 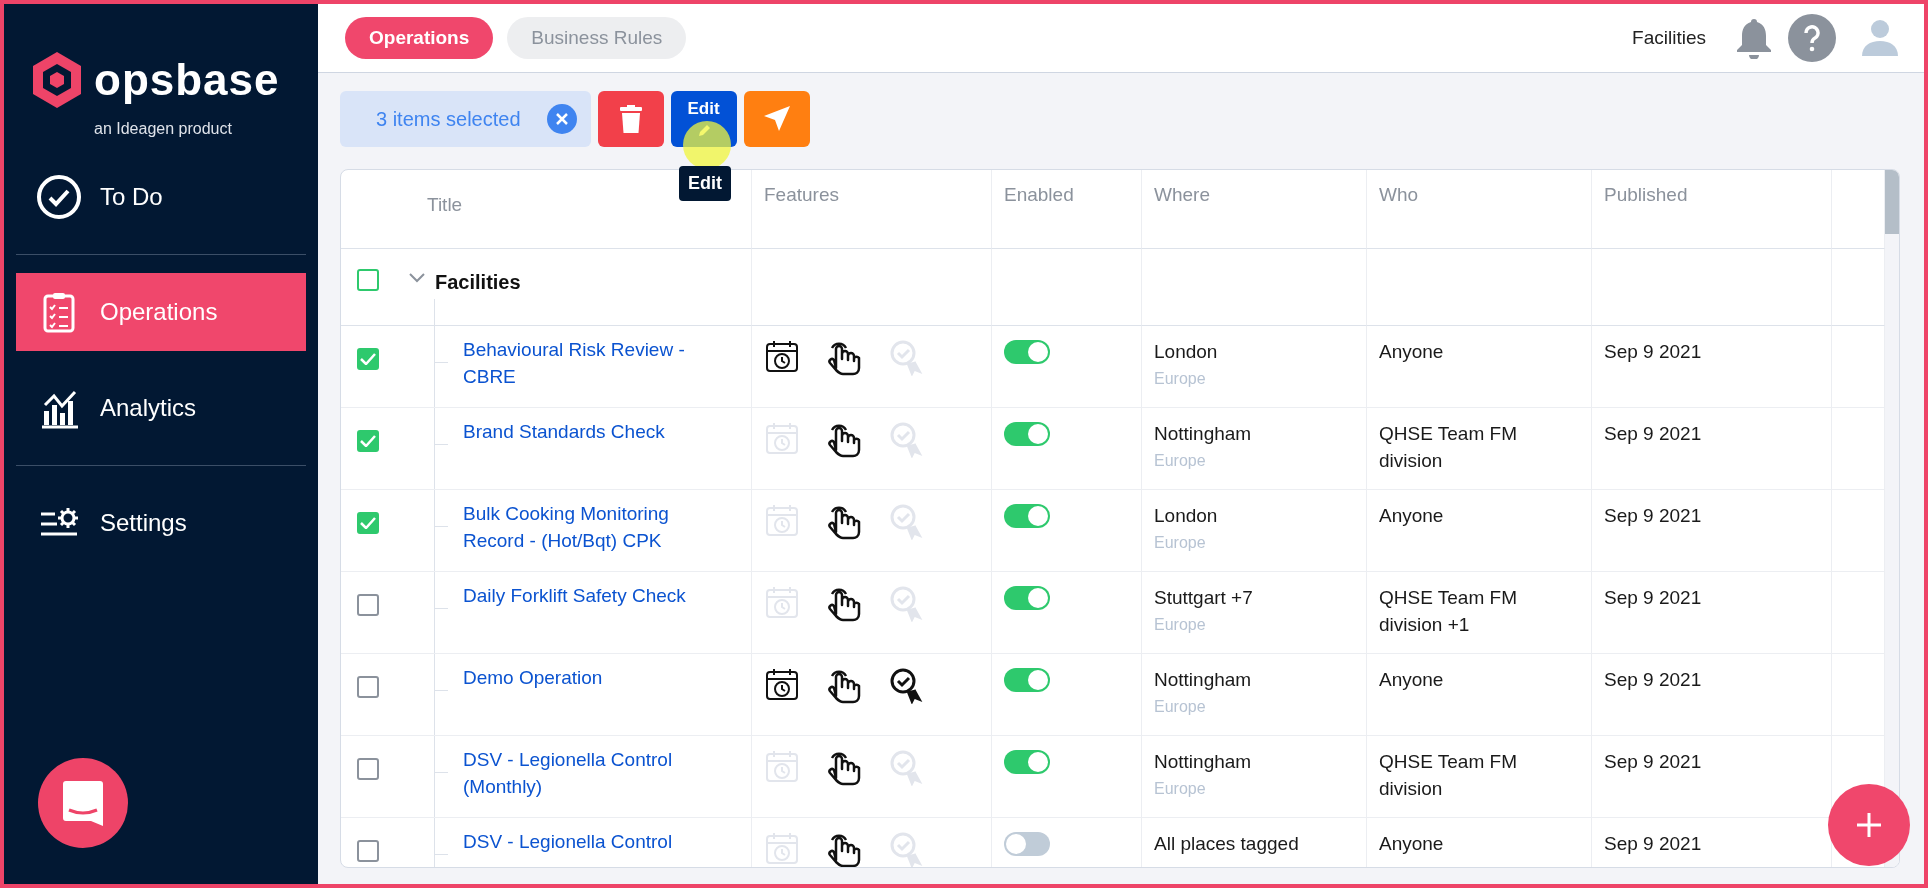 I want to click on selection-count: 3 items selected, so click(x=448, y=119).